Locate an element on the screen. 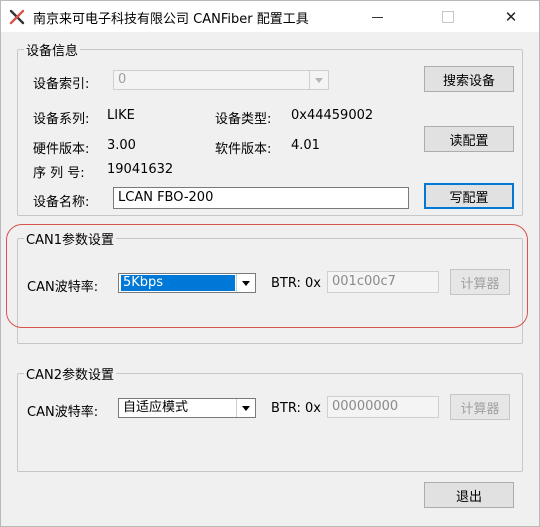 The height and width of the screenshot is (527, 540). app-logo-icon is located at coordinates (17, 17).